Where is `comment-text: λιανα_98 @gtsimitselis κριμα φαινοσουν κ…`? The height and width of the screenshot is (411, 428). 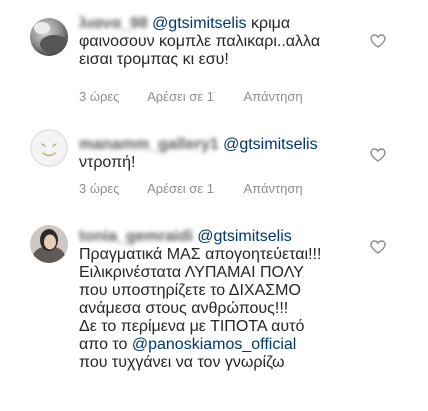 comment-text: λιανα_98 @gtsimitselis κριμα φαινοσουν κ… is located at coordinates (219, 42).